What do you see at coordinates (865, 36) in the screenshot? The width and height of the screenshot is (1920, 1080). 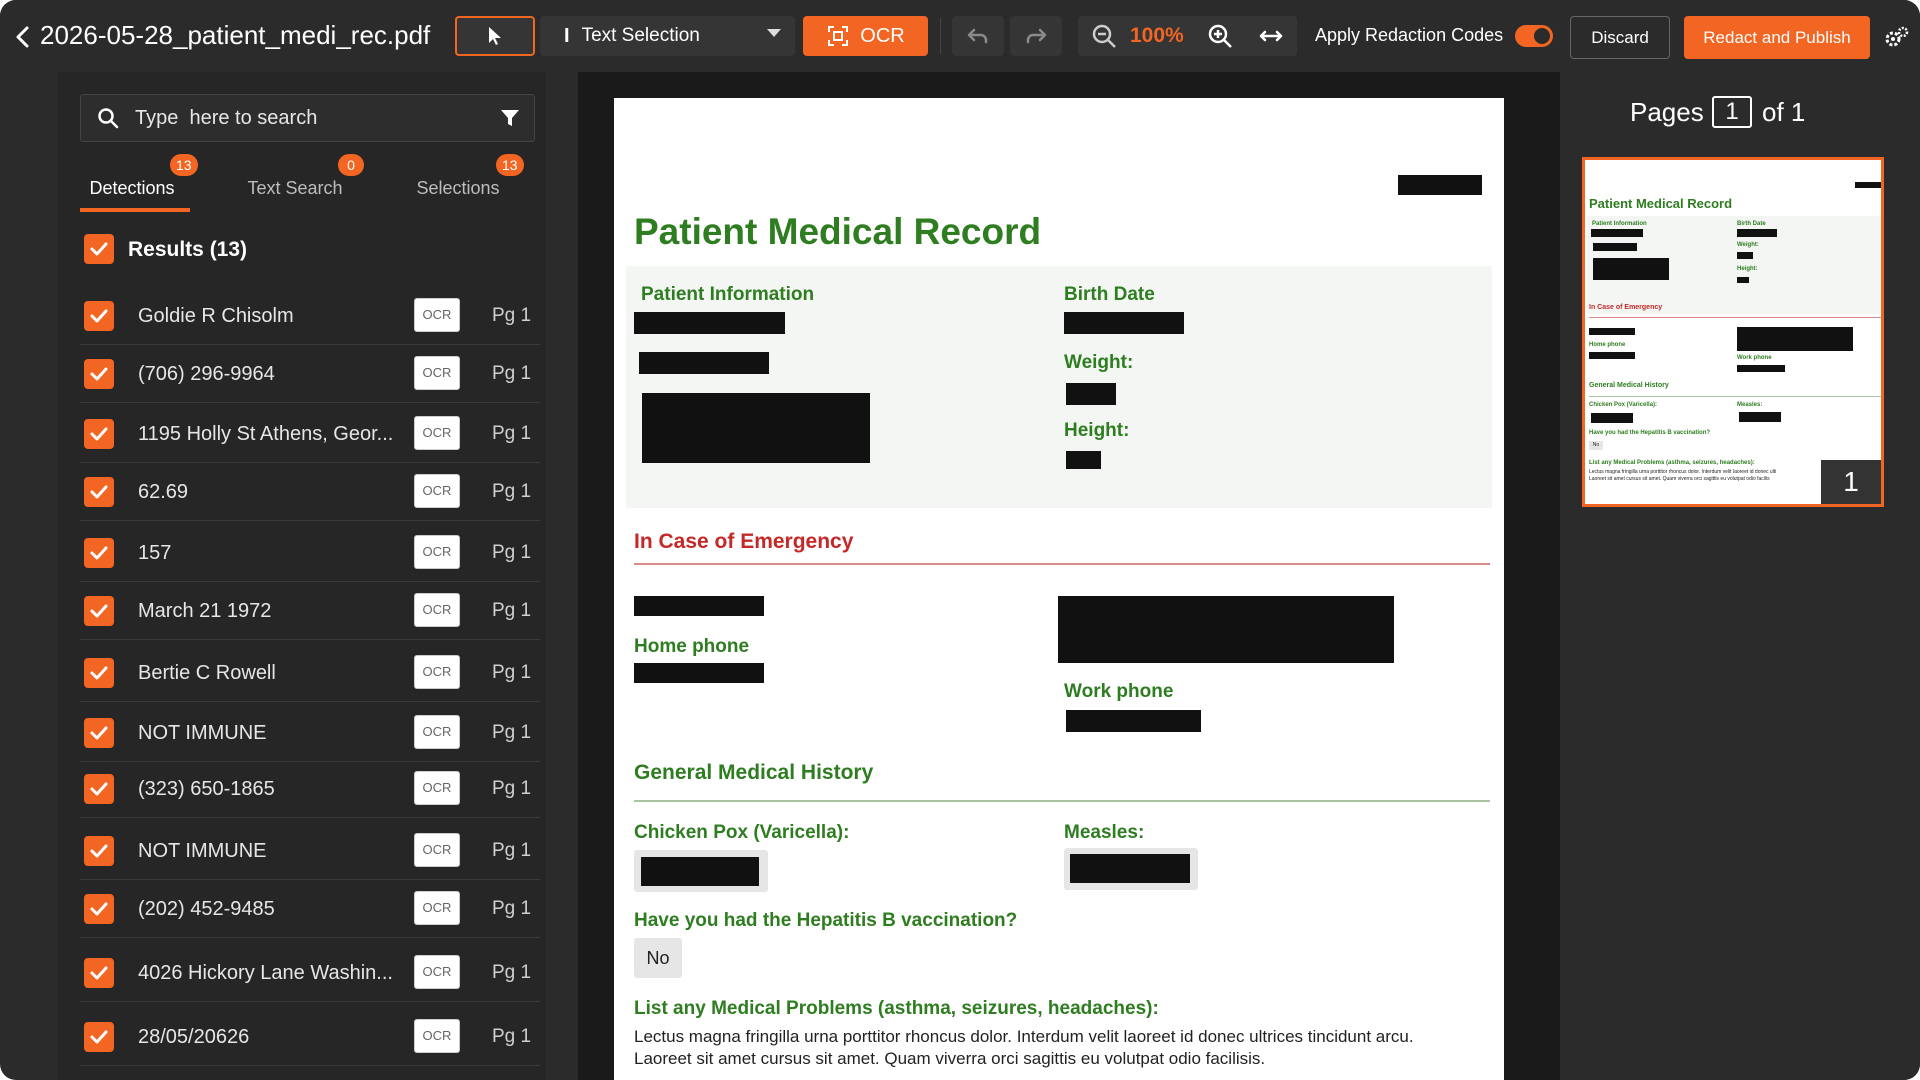 I see `ocr-button: OCR` at bounding box center [865, 36].